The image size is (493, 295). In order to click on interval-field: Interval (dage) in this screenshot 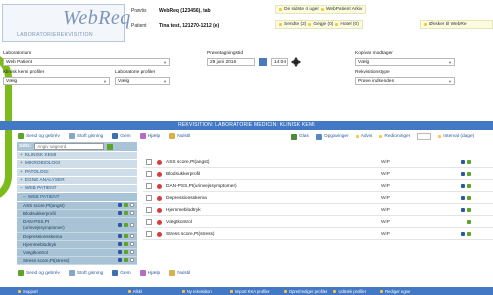, I will do `click(456, 136)`.